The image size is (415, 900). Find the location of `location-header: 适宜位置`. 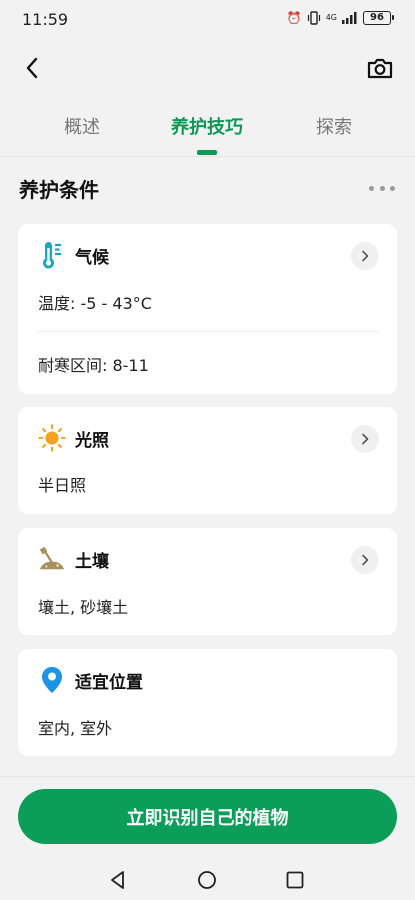

location-header: 适宜位置 is located at coordinates (90, 680).